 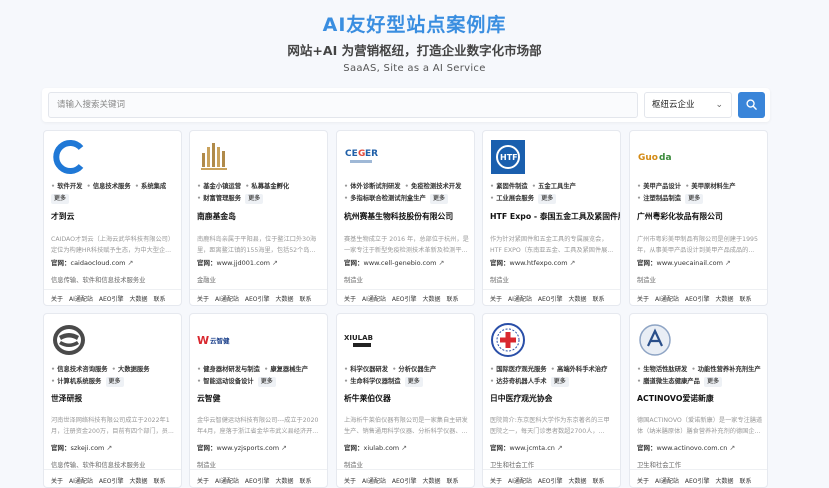 I want to click on category-select: 枢纽云企业 ⌄, so click(x=688, y=105).